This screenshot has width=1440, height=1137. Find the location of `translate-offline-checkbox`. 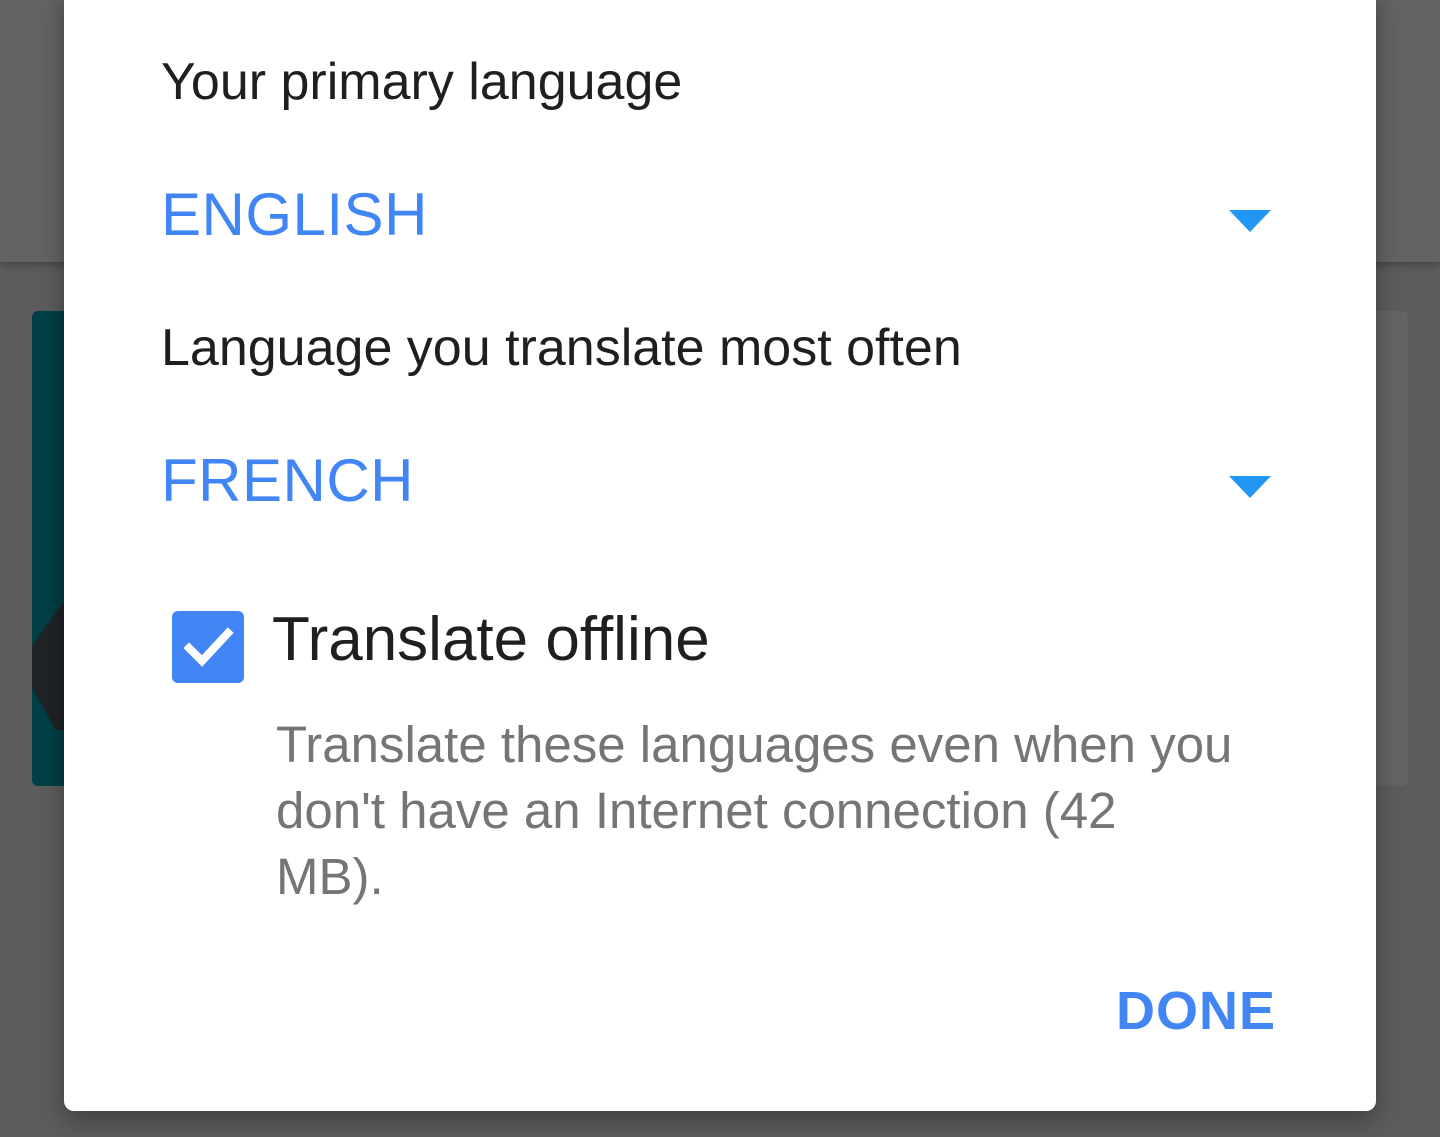

translate-offline-checkbox is located at coordinates (208, 647).